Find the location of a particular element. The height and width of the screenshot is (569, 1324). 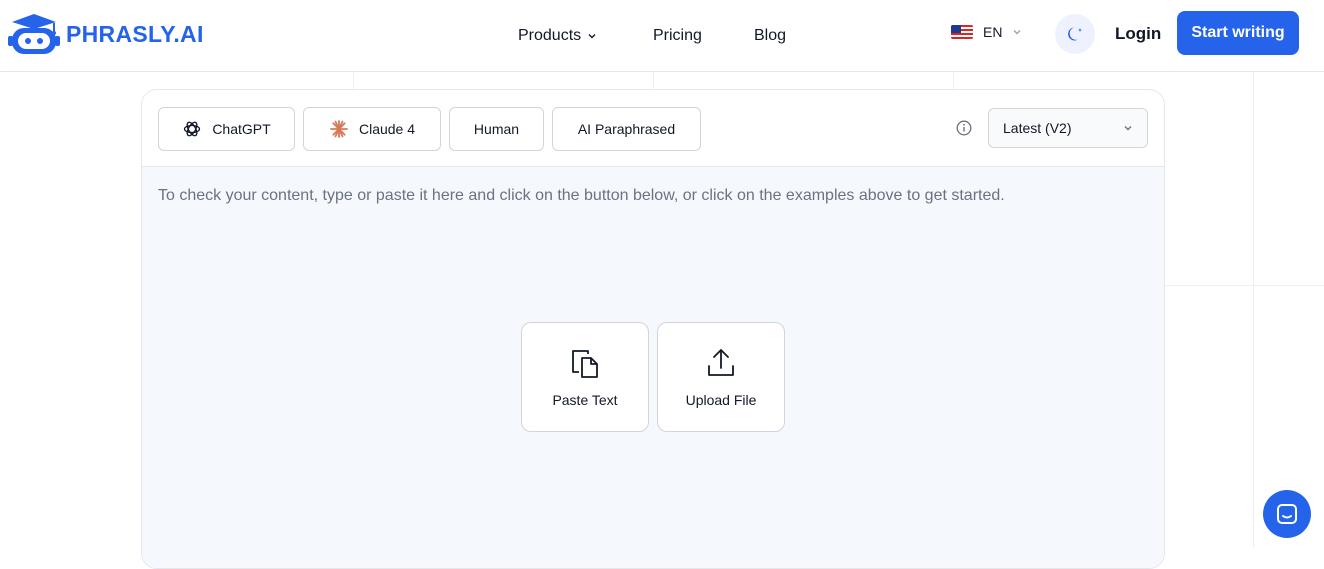

claude-icon is located at coordinates (339, 129).